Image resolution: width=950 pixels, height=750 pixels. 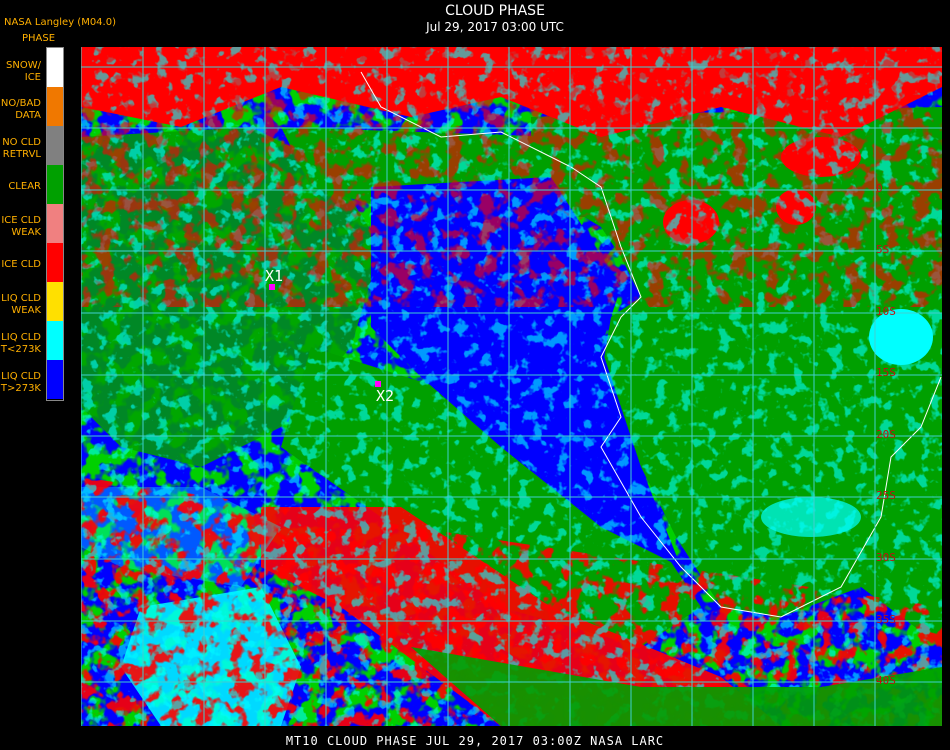 What do you see at coordinates (55, 67) in the screenshot?
I see `legend-swatch-snow-ice` at bounding box center [55, 67].